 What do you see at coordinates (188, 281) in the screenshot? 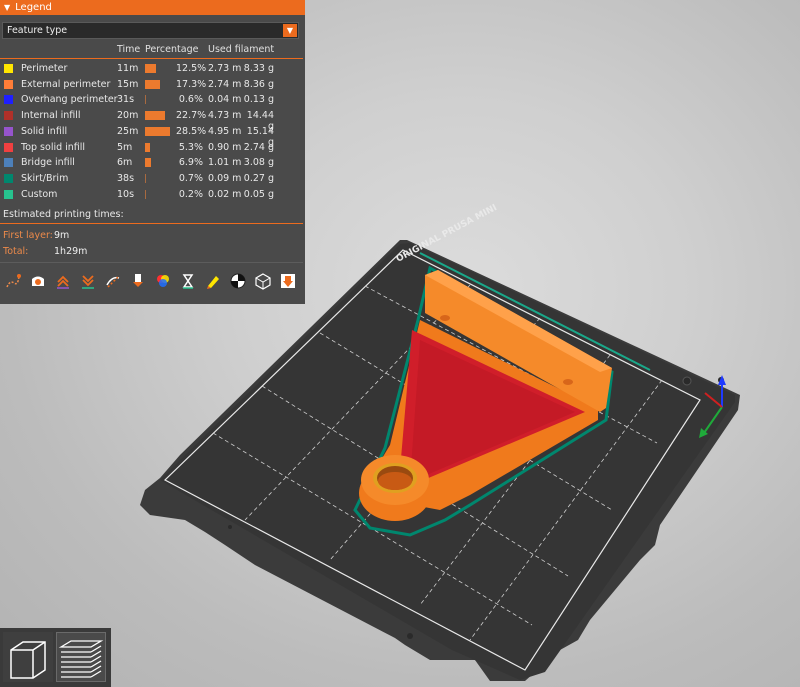
I see `pause-prints-icon` at bounding box center [188, 281].